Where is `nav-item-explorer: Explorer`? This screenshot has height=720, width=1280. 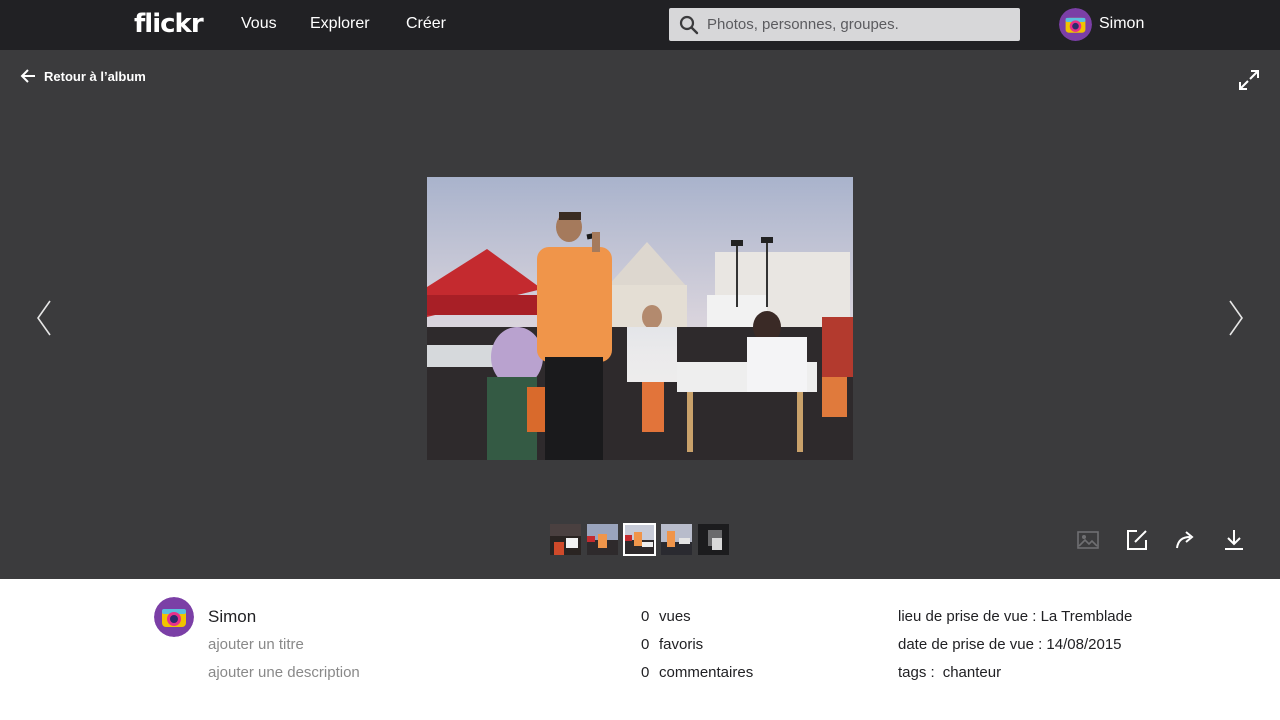
nav-item-explorer: Explorer is located at coordinates (340, 24).